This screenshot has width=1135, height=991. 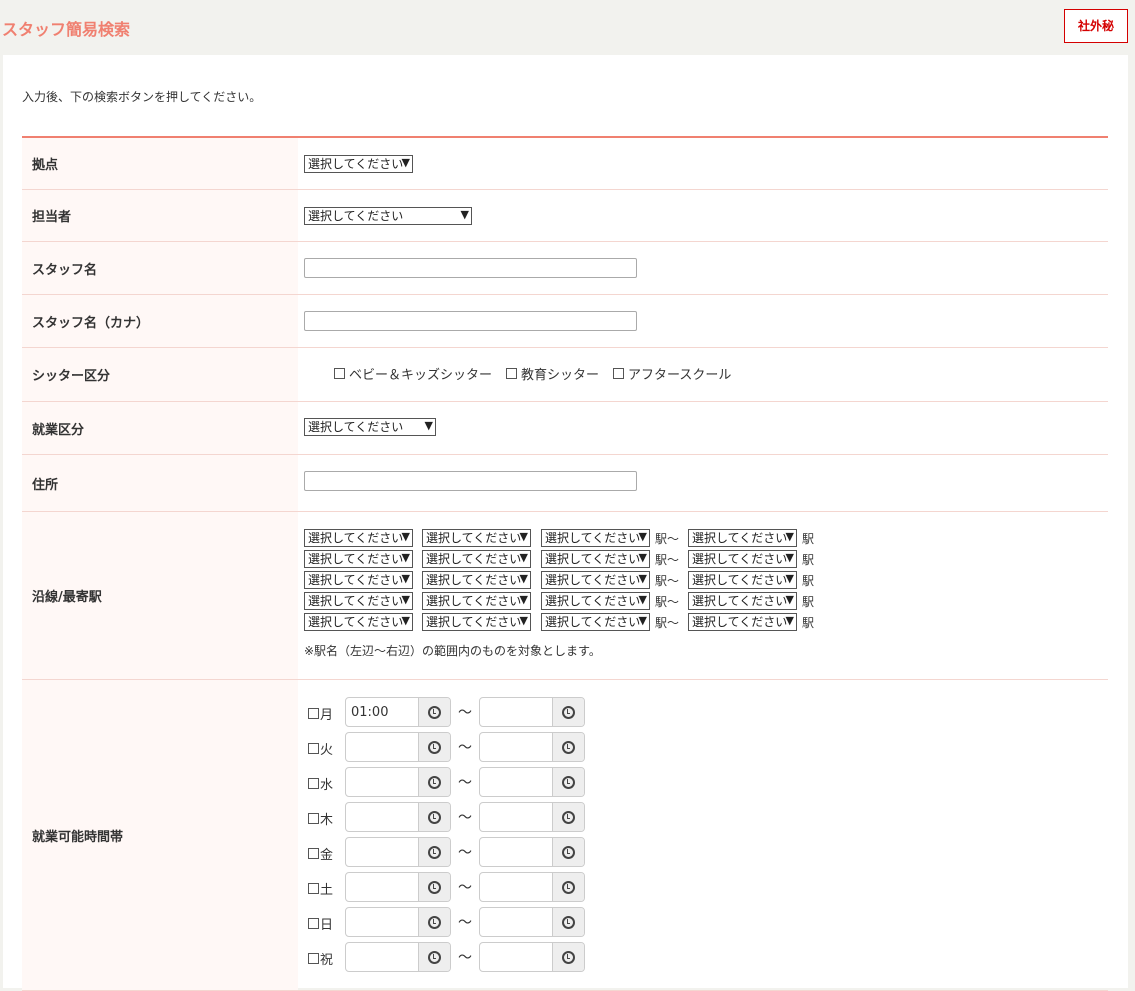 I want to click on page-header: スタッフ簡易検索 社外秘, so click(x=567, y=27).